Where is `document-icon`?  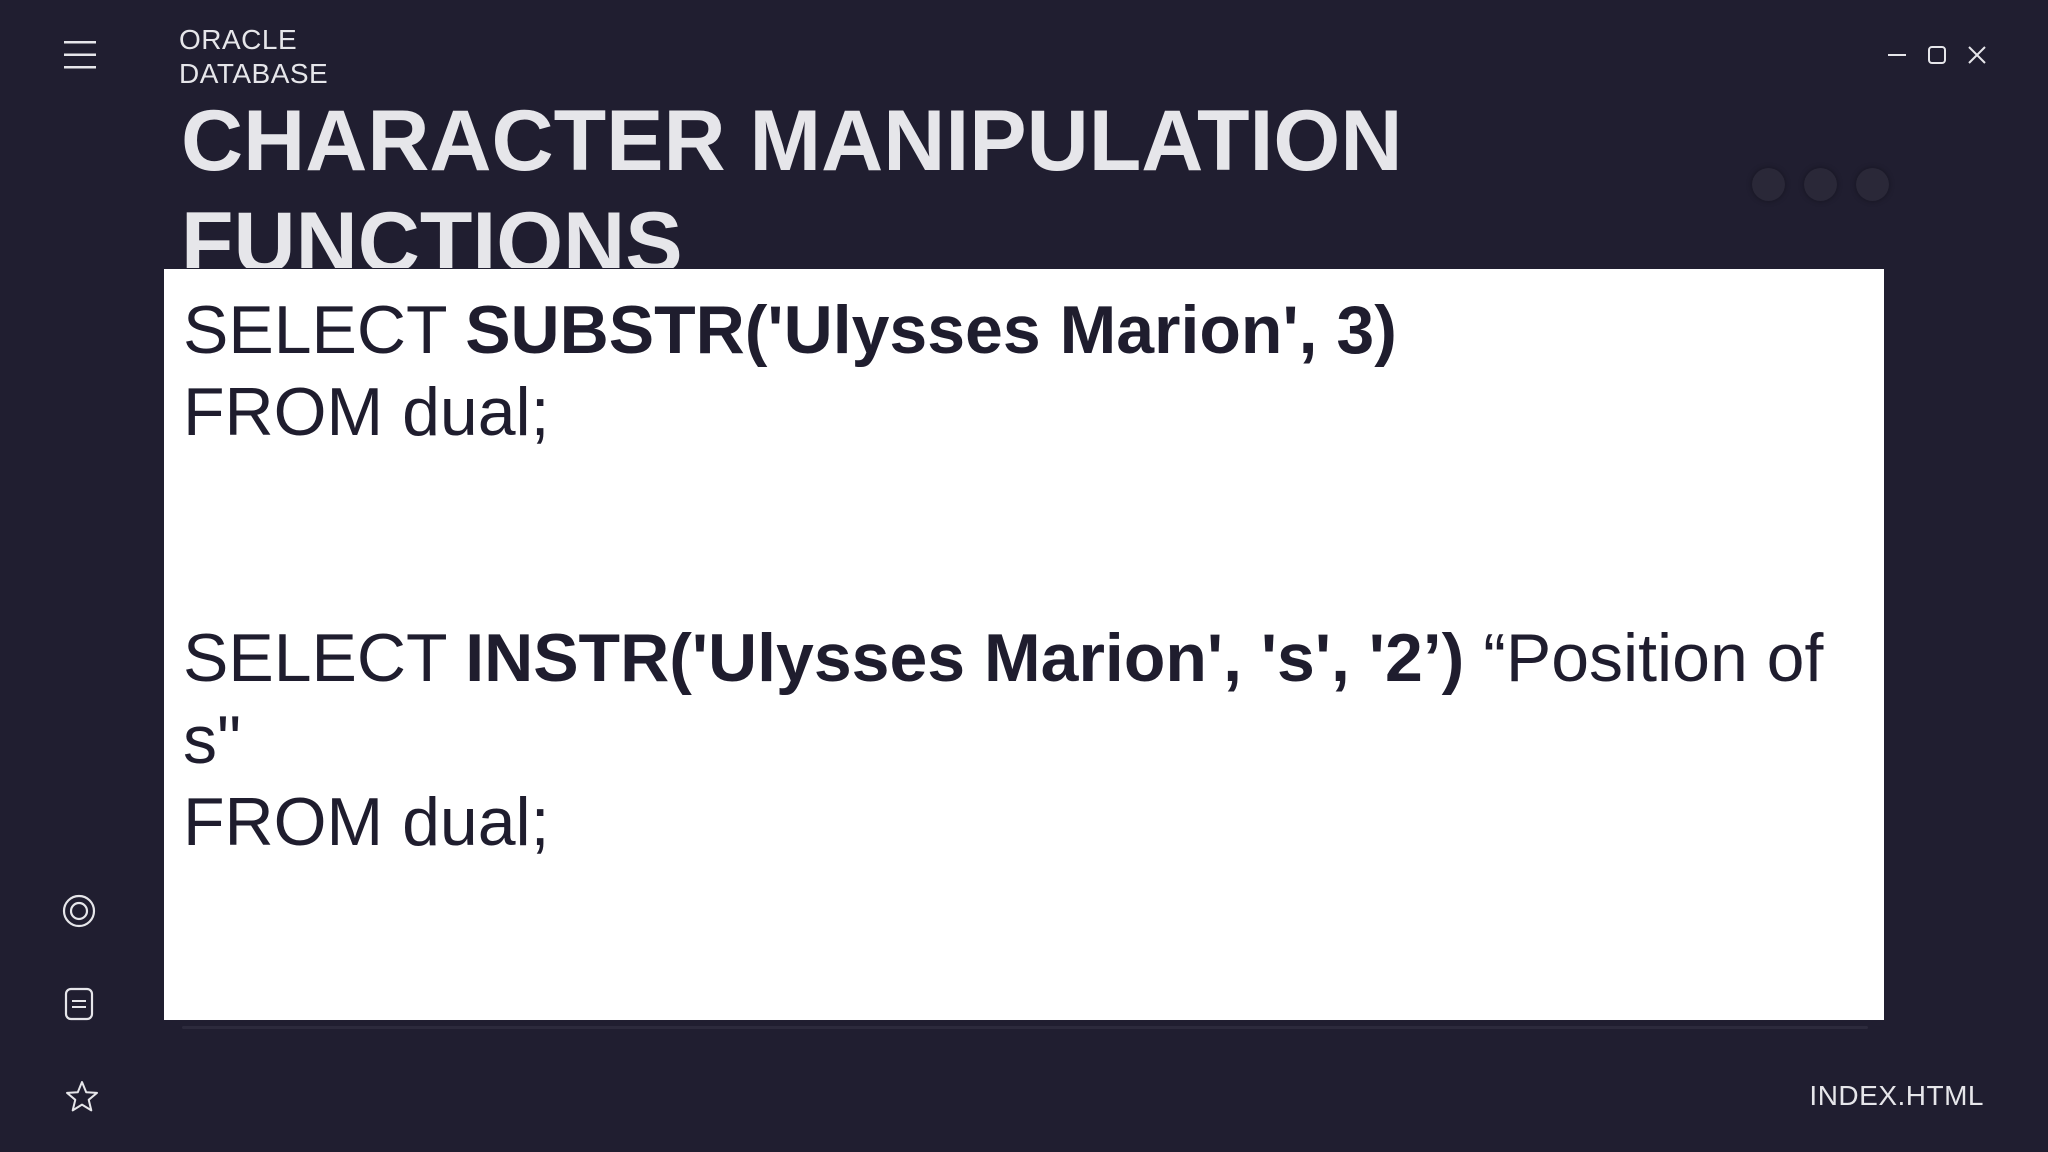 document-icon is located at coordinates (79, 1004).